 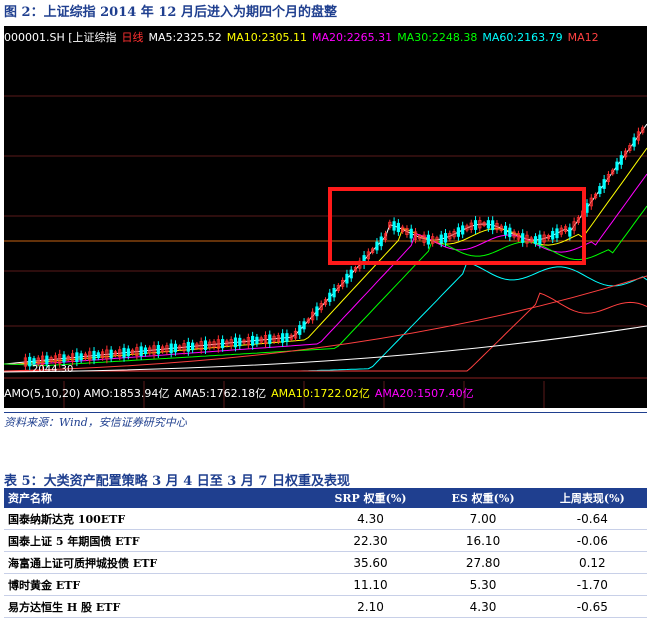 I want to click on asset-name-cell: 博时黄金 ETF, so click(x=158, y=584).